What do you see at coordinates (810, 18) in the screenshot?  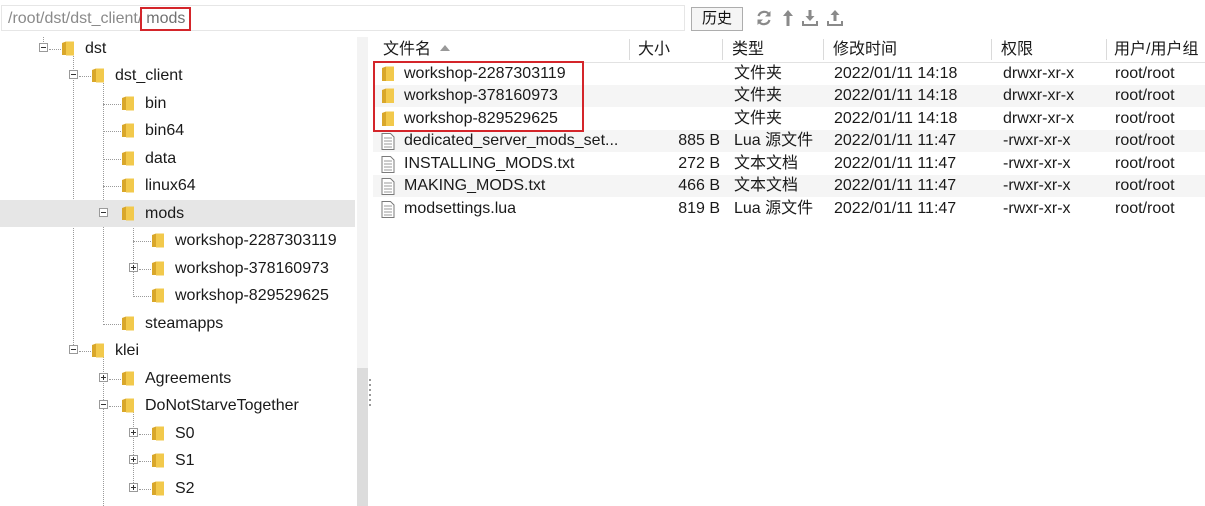 I see `download-icon` at bounding box center [810, 18].